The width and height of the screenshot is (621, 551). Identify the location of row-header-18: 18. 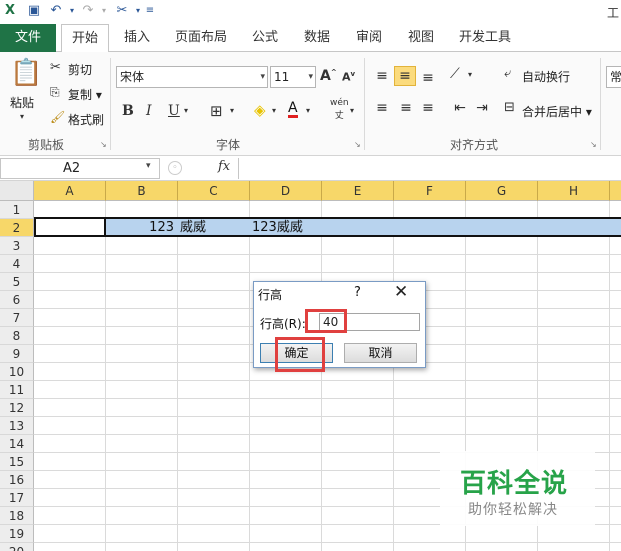
(17, 516).